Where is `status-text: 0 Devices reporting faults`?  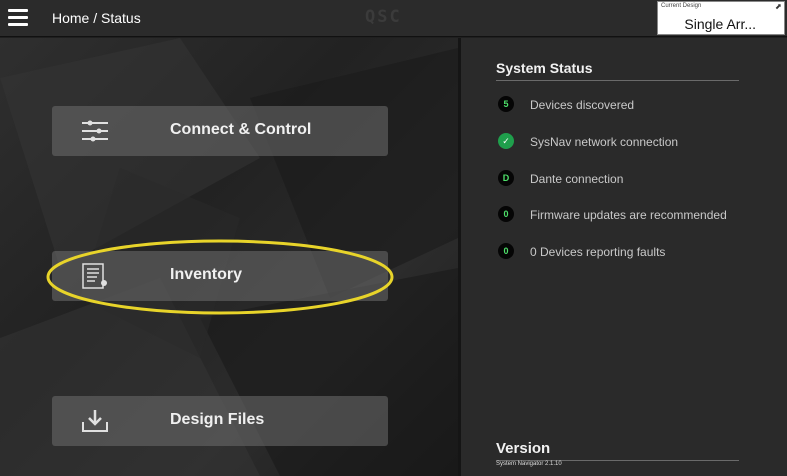
status-text: 0 Devices reporting faults is located at coordinates (598, 252).